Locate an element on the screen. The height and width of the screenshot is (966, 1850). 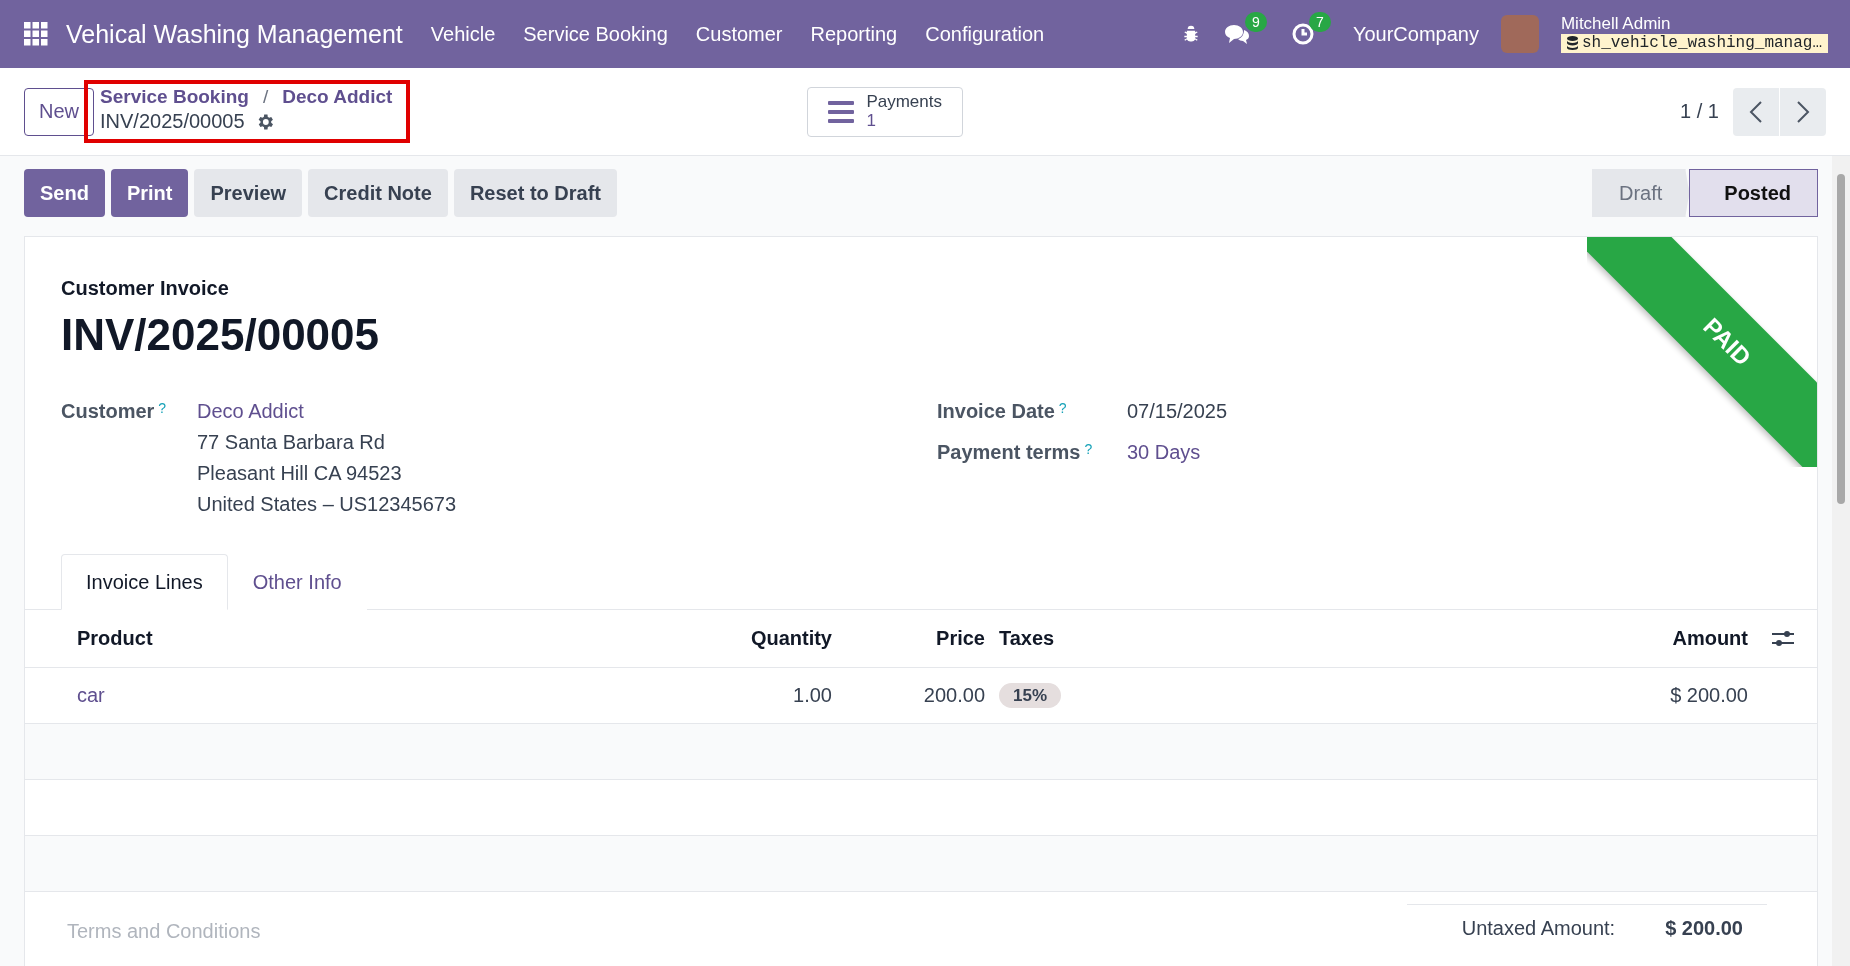
breadcrumb-link: Deco Addict is located at coordinates (337, 97).